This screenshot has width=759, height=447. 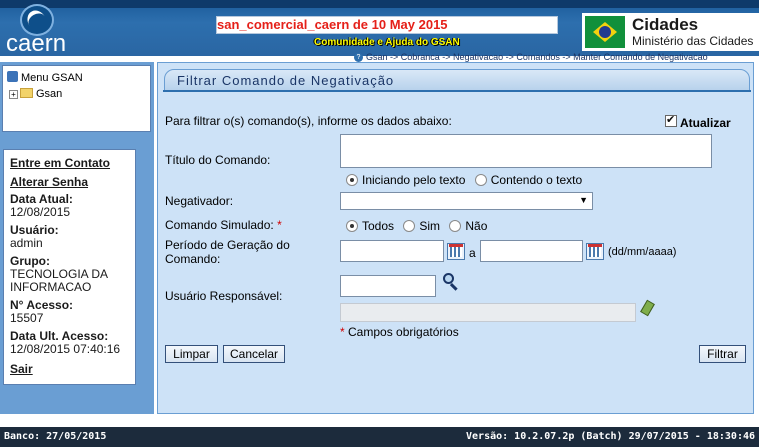 I want to click on radio-no: Não, so click(x=468, y=226).